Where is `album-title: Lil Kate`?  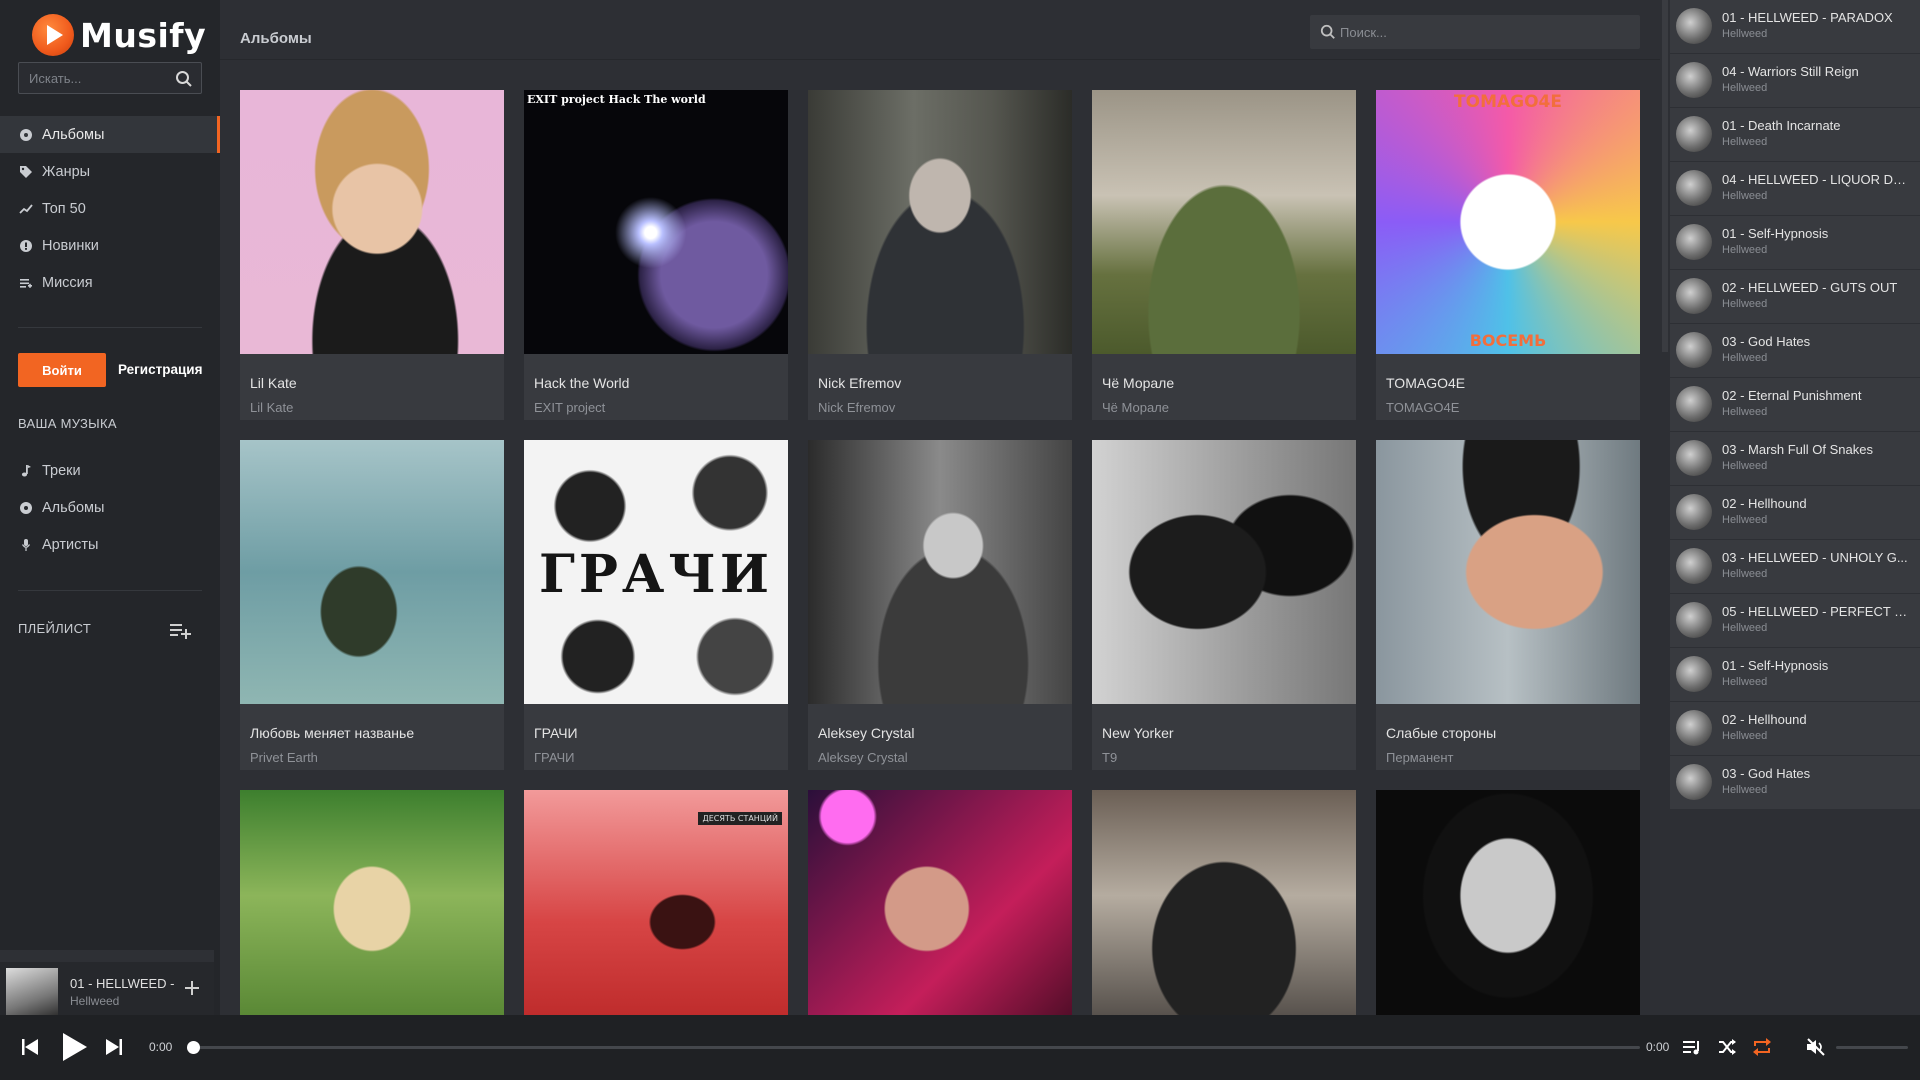
album-title: Lil Kate is located at coordinates (273, 383).